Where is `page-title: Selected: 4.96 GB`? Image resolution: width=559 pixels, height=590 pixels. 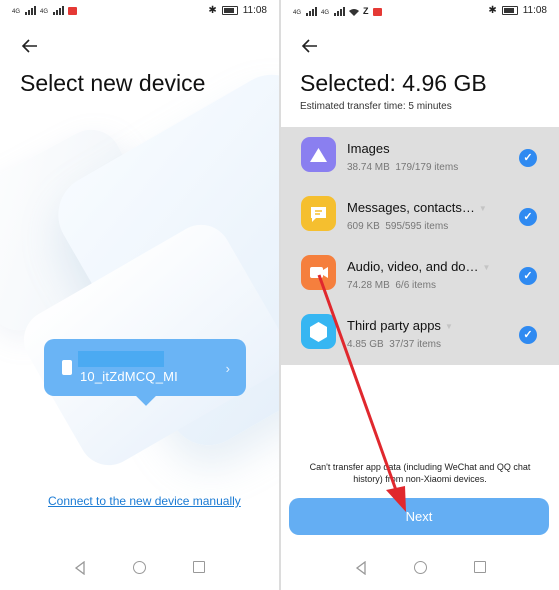
page-title: Selected: 4.96 GB is located at coordinates (393, 83).